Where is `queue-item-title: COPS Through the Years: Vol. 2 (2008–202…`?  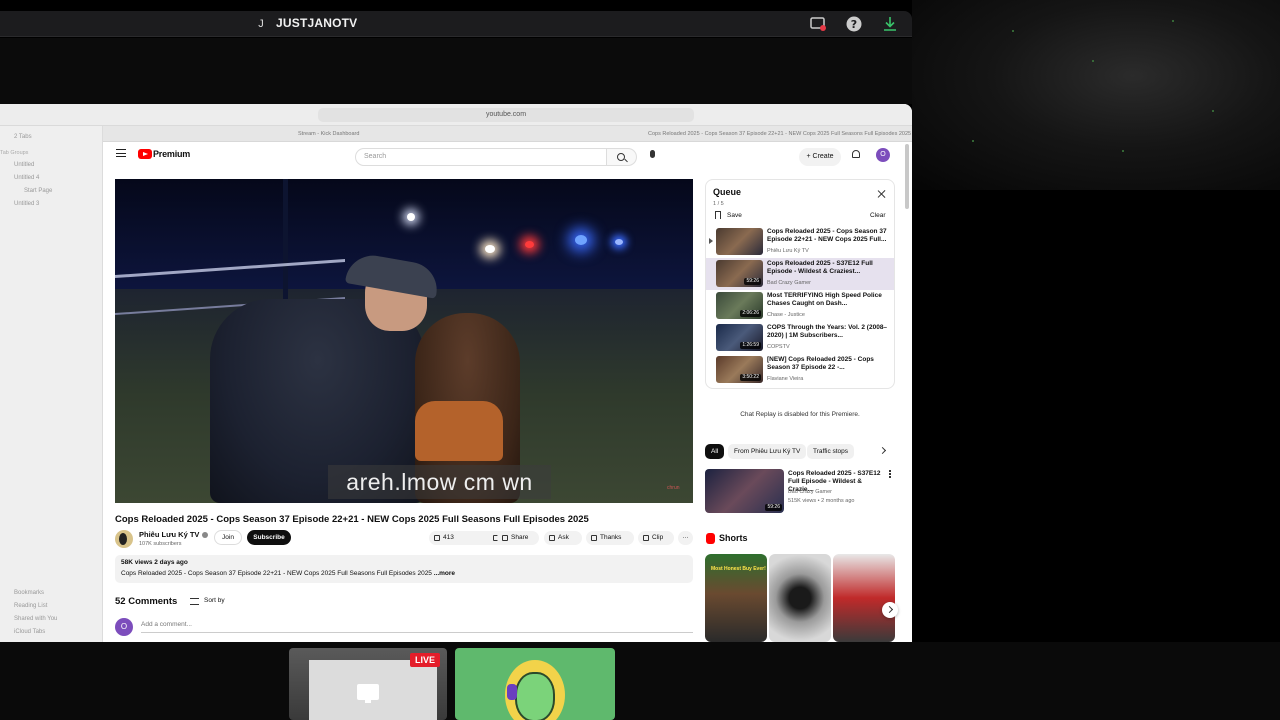 queue-item-title: COPS Through the Years: Vol. 2 (2008–202… is located at coordinates (827, 331).